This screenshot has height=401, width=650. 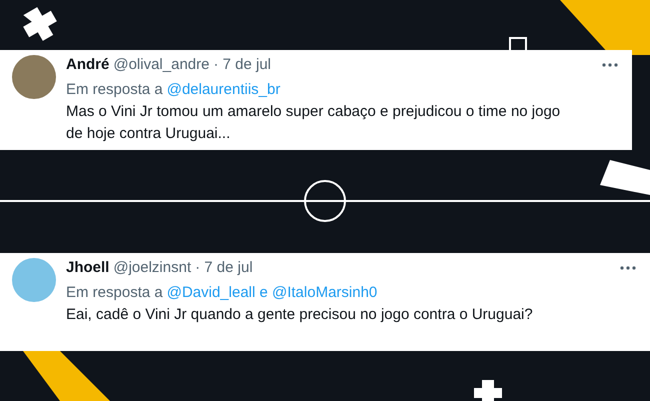 I want to click on user-name: André, so click(x=88, y=65).